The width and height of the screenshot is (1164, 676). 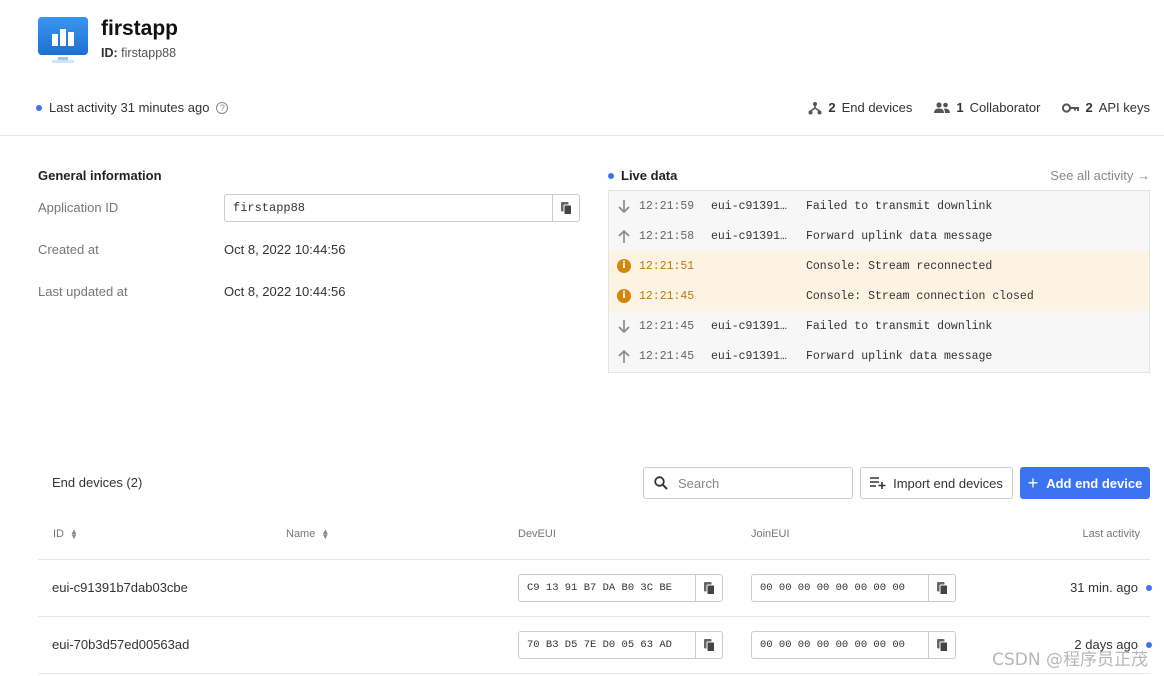 What do you see at coordinates (388, 208) in the screenshot?
I see `app-id-field-value: firstapp88` at bounding box center [388, 208].